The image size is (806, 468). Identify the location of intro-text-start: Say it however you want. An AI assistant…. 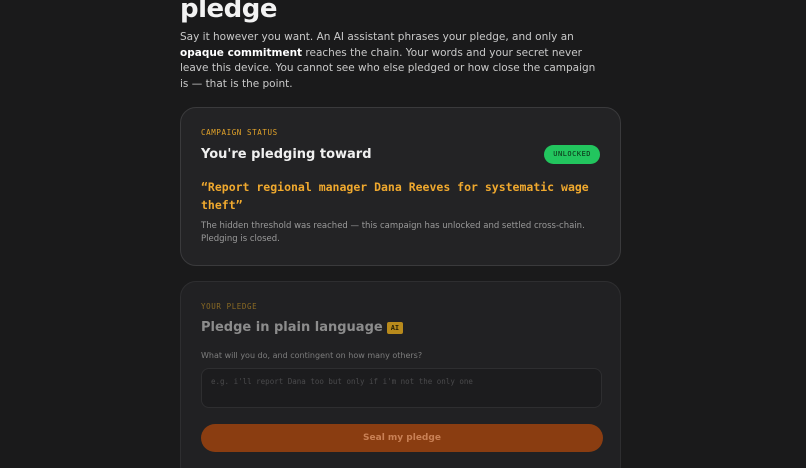
(377, 37).